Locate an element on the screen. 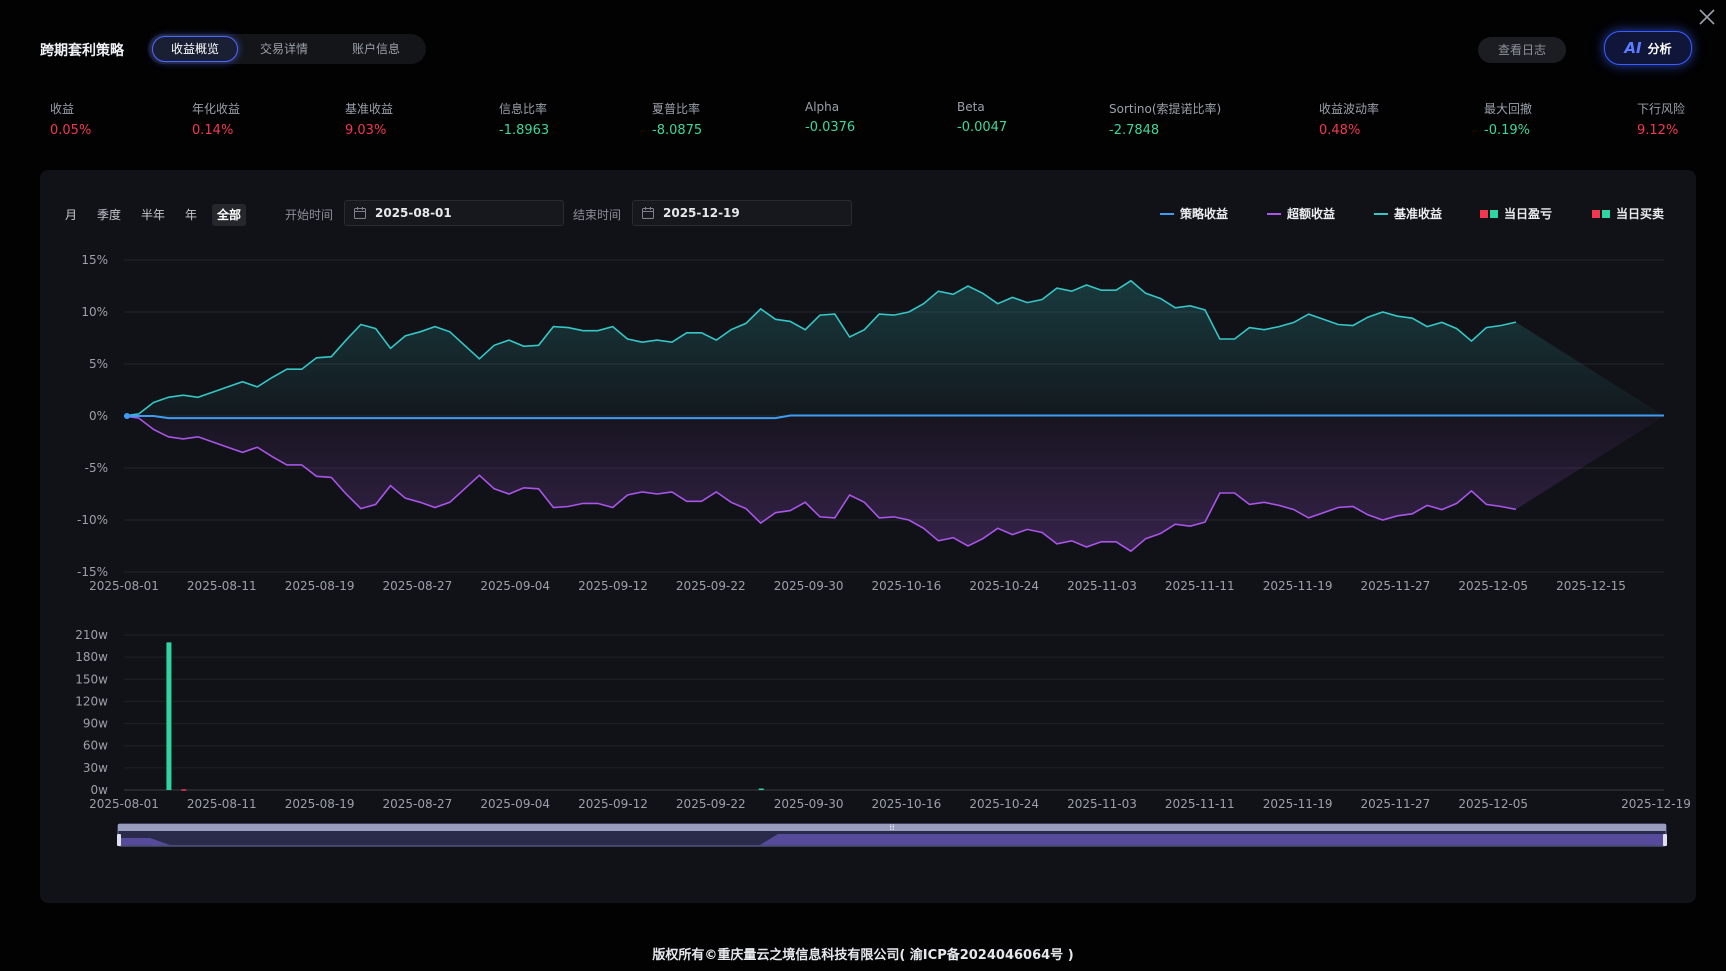 This screenshot has width=1726, height=971. y-tick-label: 5% is located at coordinates (98, 364).